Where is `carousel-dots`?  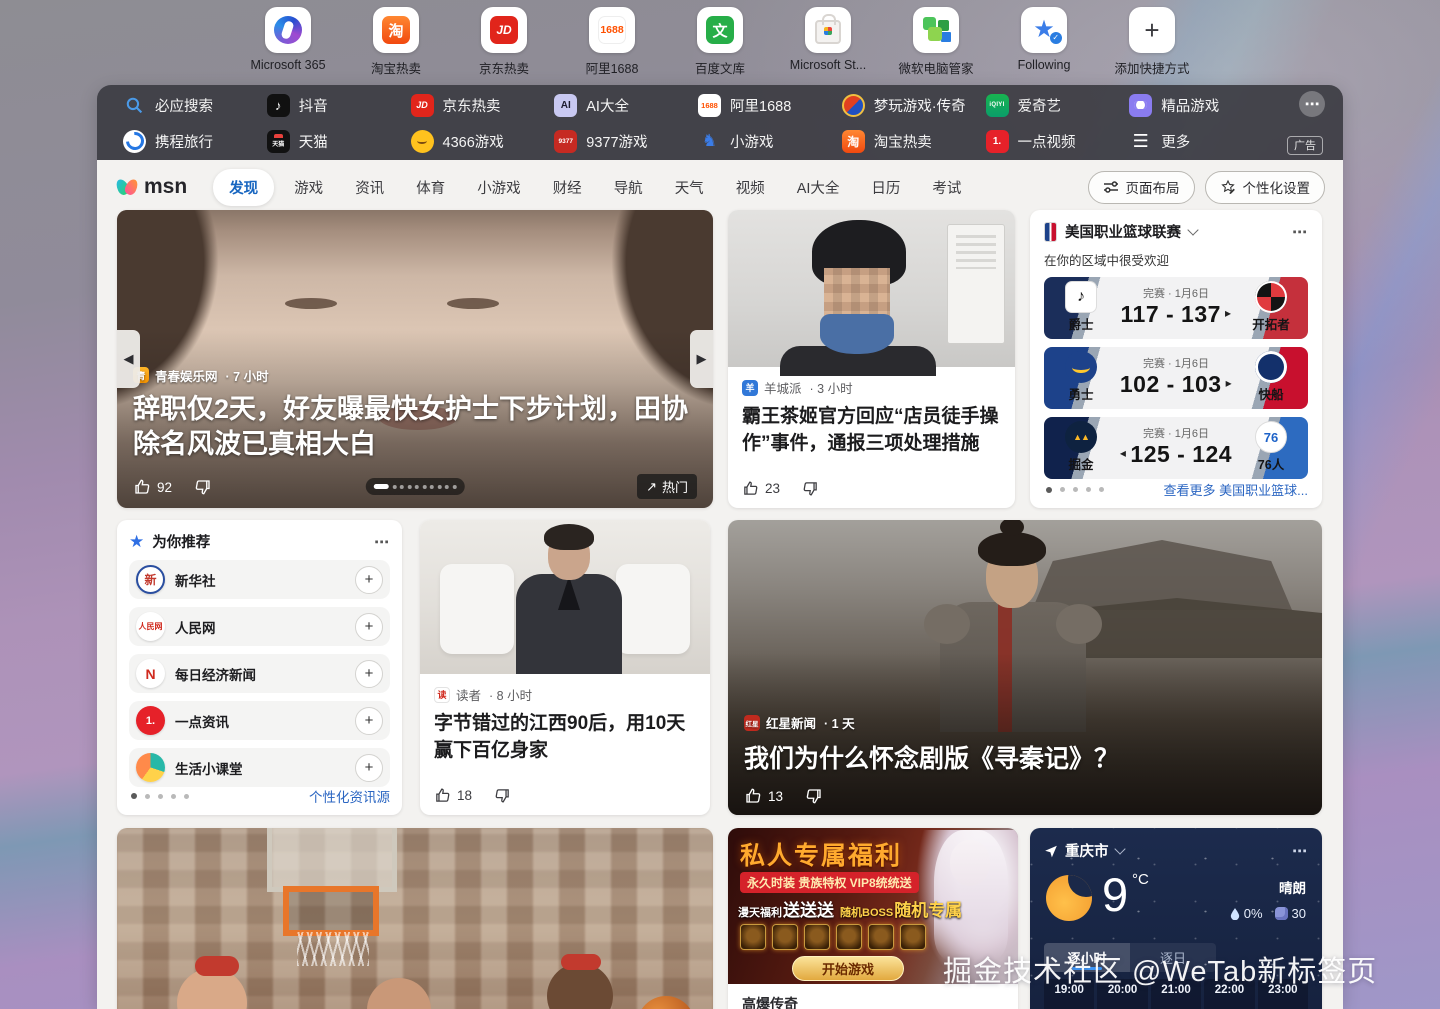
carousel-dots is located at coordinates (415, 486).